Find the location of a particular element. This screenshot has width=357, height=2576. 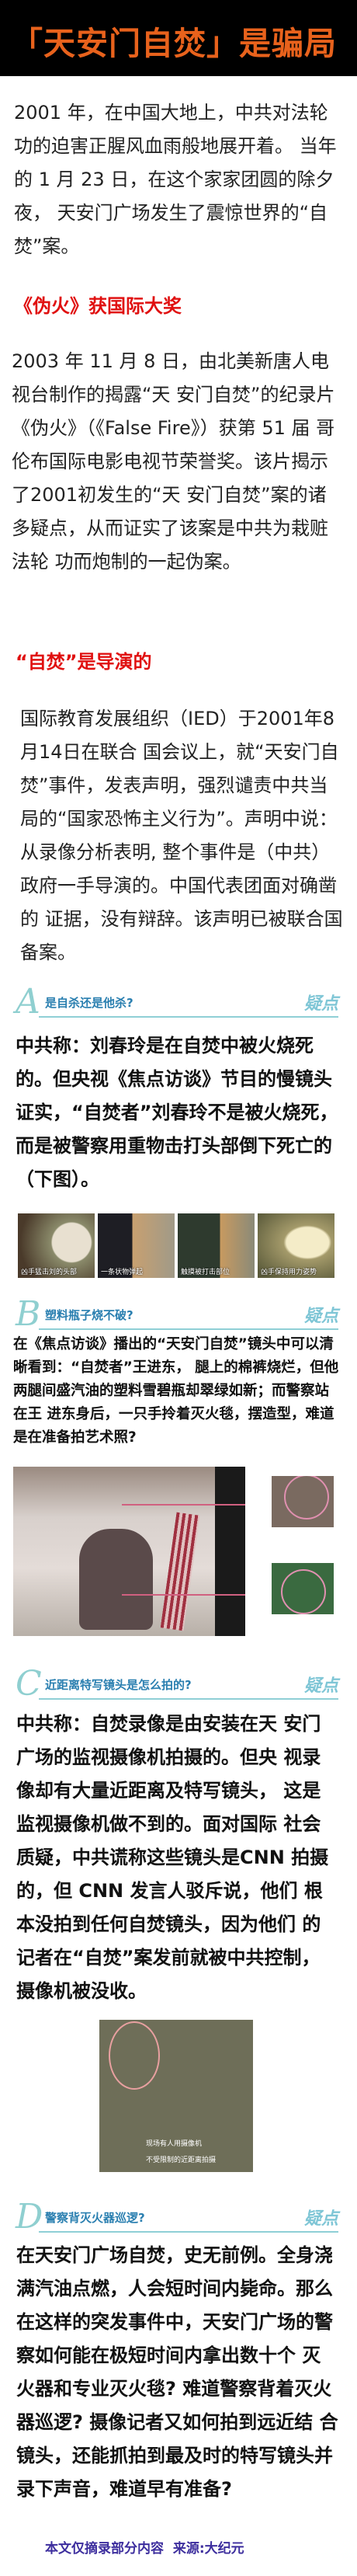

question-letter: A is located at coordinates (28, 1002).